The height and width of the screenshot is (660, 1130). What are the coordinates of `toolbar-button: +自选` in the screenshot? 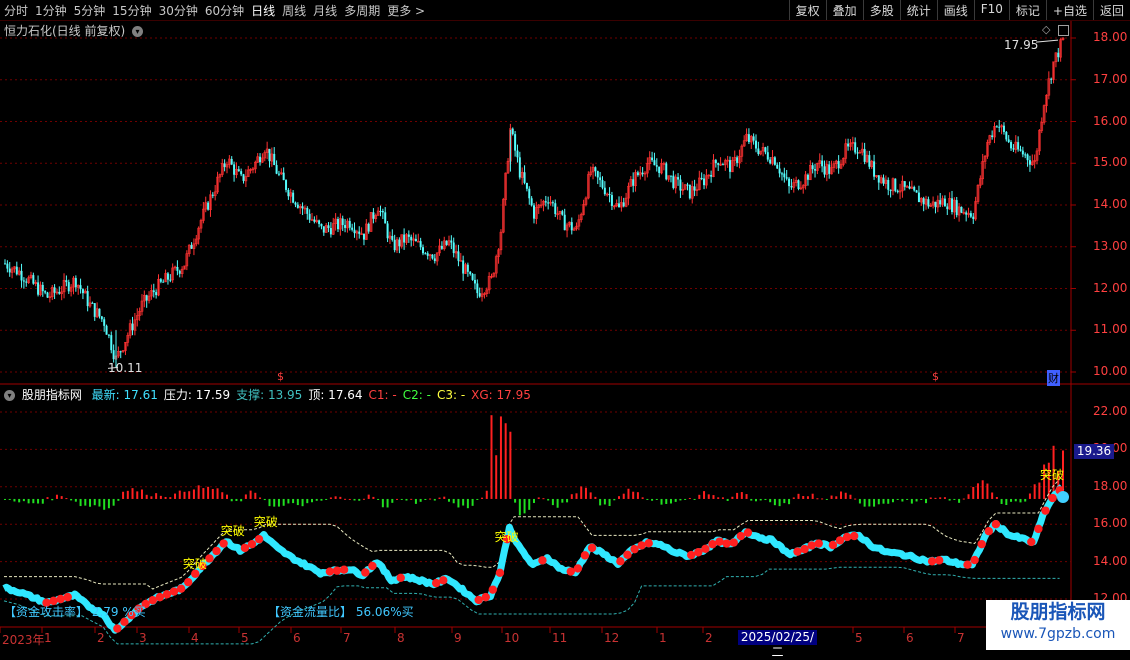 It's located at (1069, 10).